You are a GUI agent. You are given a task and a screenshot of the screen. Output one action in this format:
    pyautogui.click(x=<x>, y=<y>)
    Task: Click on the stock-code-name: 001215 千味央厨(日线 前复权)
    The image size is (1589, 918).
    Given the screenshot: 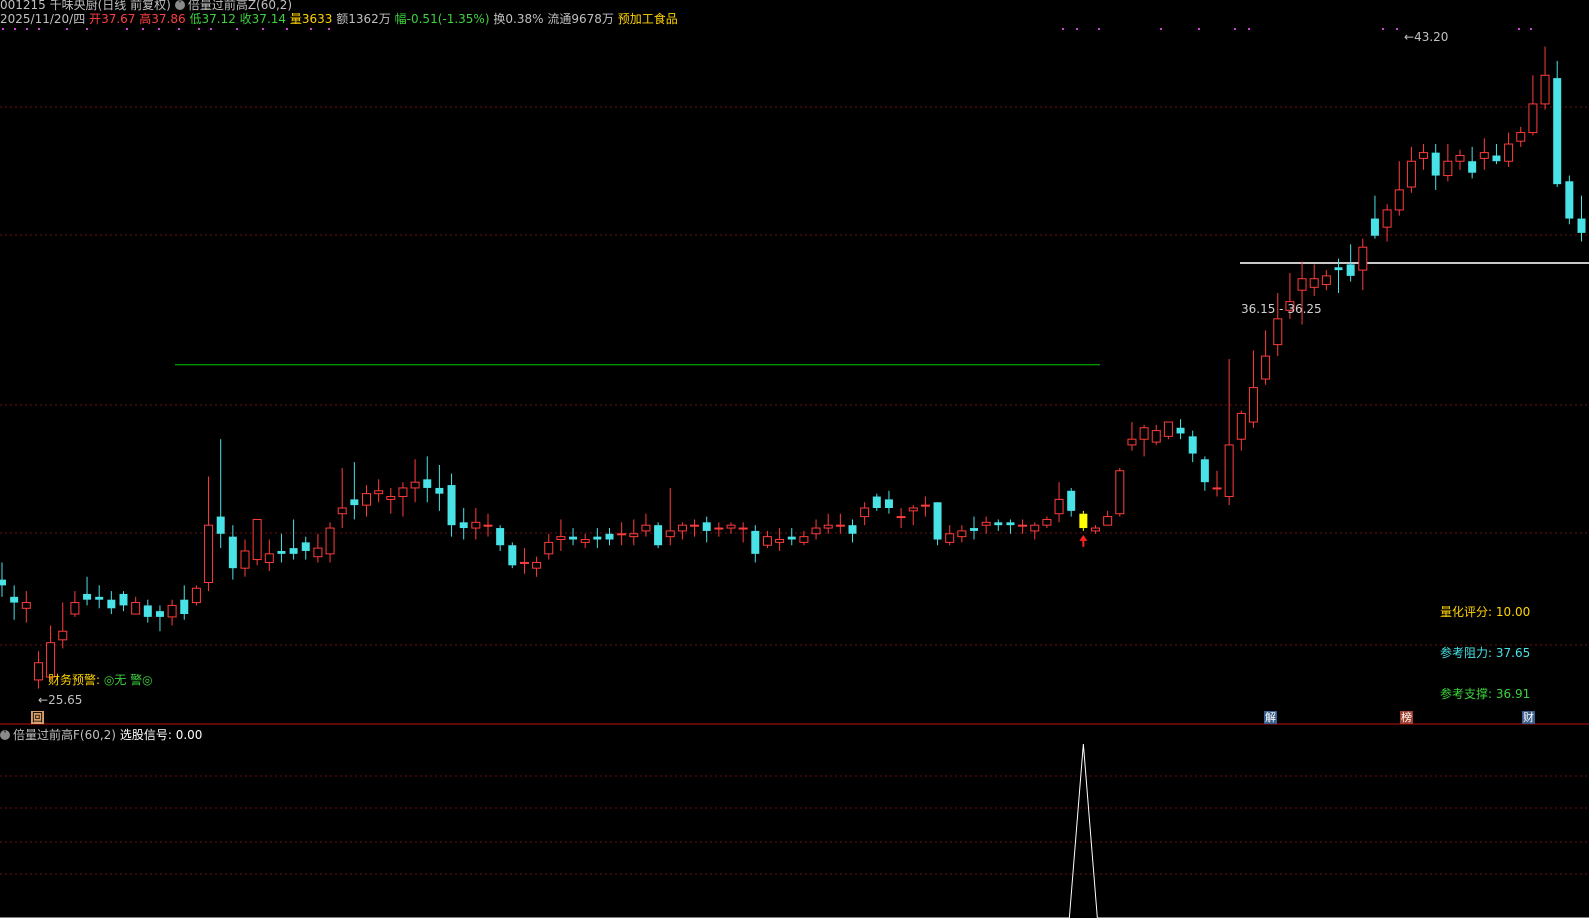 What is the action you would take?
    pyautogui.click(x=85, y=6)
    